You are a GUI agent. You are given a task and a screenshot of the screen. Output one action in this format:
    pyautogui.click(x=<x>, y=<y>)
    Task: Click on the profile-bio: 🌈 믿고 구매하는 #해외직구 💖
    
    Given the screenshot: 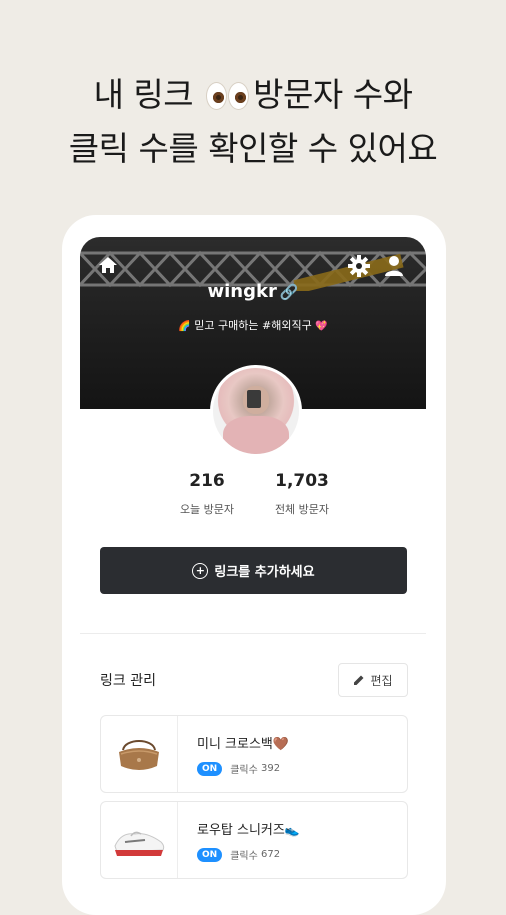 What is the action you would take?
    pyautogui.click(x=253, y=325)
    